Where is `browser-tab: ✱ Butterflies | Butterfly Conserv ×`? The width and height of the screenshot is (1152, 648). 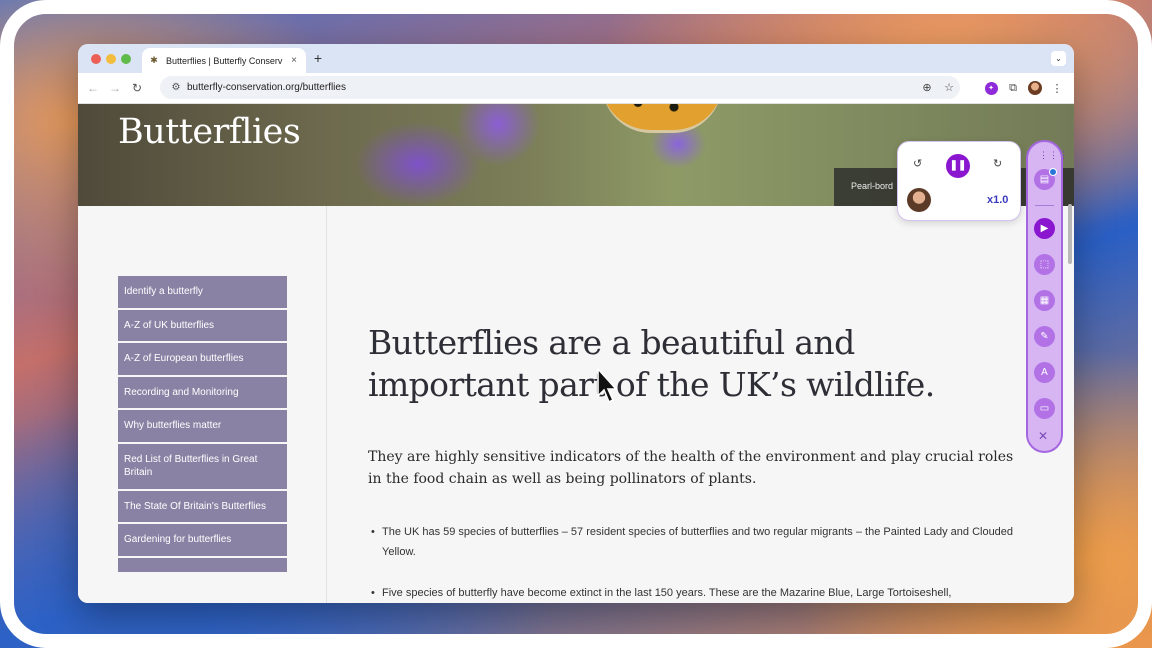
browser-tab: ✱ Butterflies | Butterfly Conserv × is located at coordinates (224, 60).